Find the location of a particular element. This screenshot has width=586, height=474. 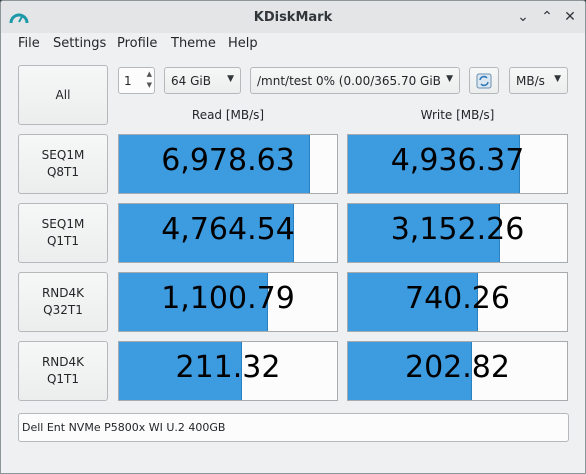

size-select: 64 GiB ▼ is located at coordinates (202, 80).